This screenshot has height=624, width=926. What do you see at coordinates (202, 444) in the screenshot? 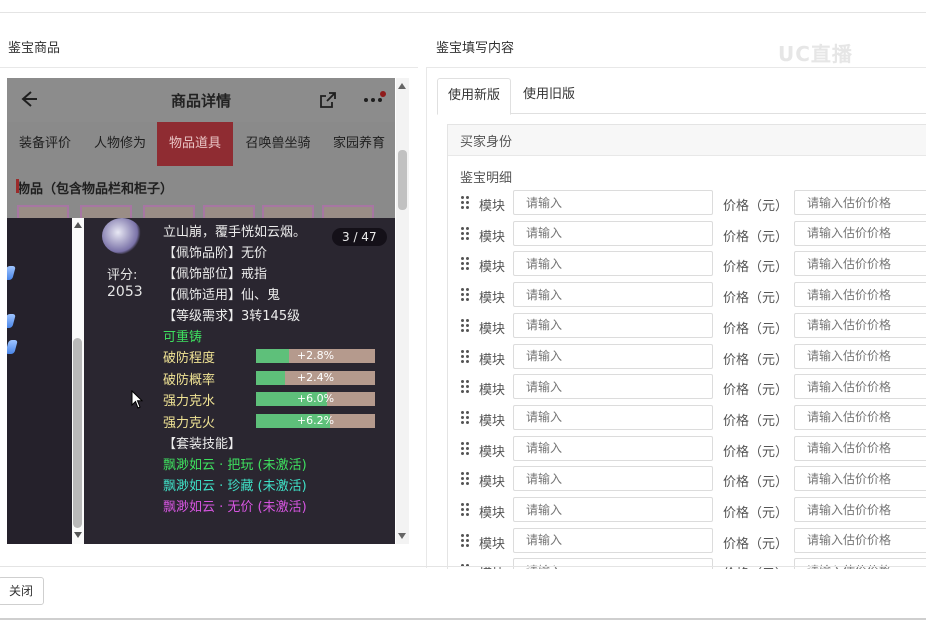
I see `set-skill-title: 【套装技能】` at bounding box center [202, 444].